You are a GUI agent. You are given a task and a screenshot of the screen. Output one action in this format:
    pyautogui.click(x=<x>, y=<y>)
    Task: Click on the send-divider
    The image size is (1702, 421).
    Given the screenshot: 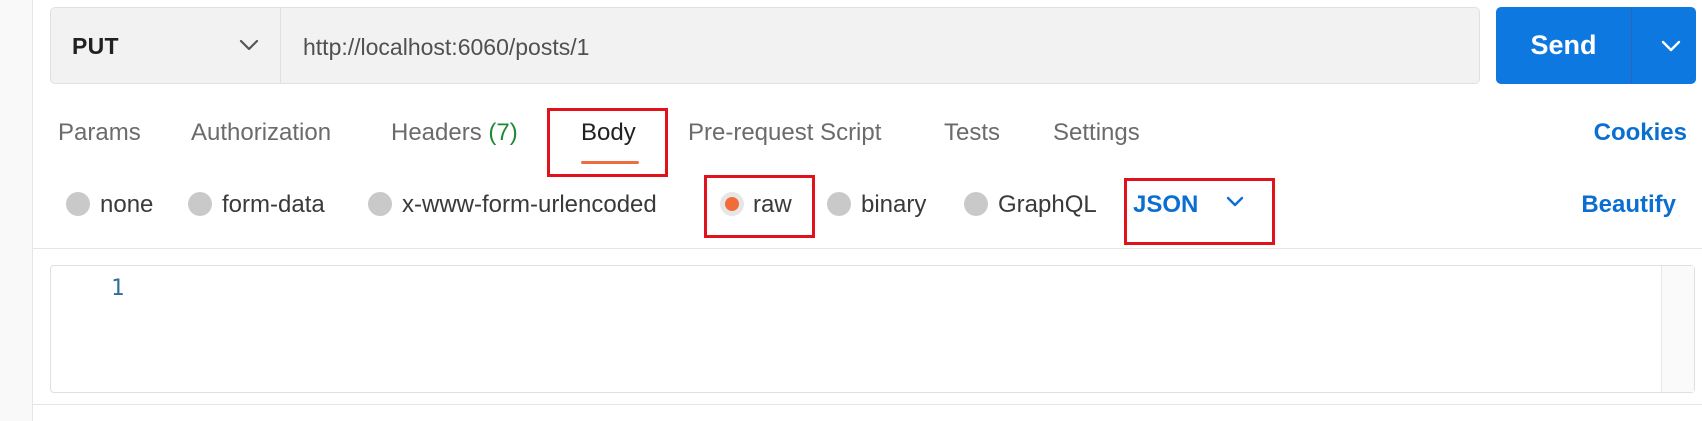 What is the action you would take?
    pyautogui.click(x=1631, y=45)
    